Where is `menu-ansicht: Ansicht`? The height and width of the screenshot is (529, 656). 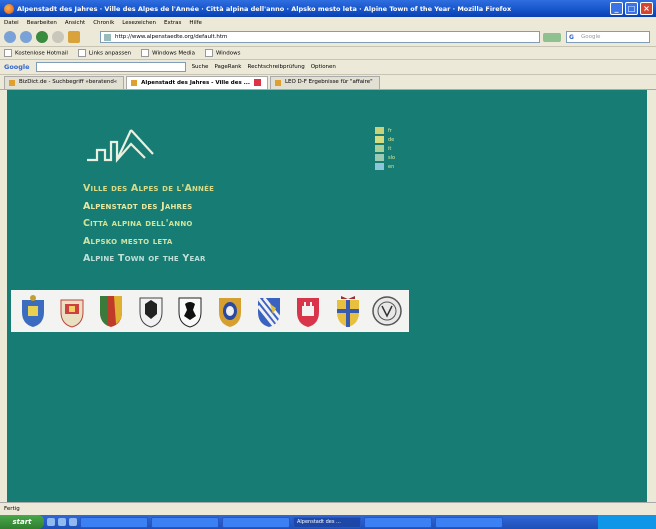
menu-ansicht: Ansicht is located at coordinates (75, 23).